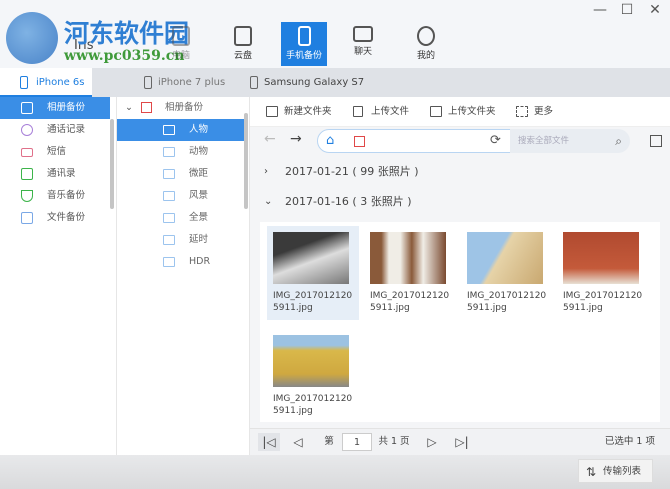 This screenshot has width=670, height=489. I want to click on close-button: ✕, so click(655, 11).